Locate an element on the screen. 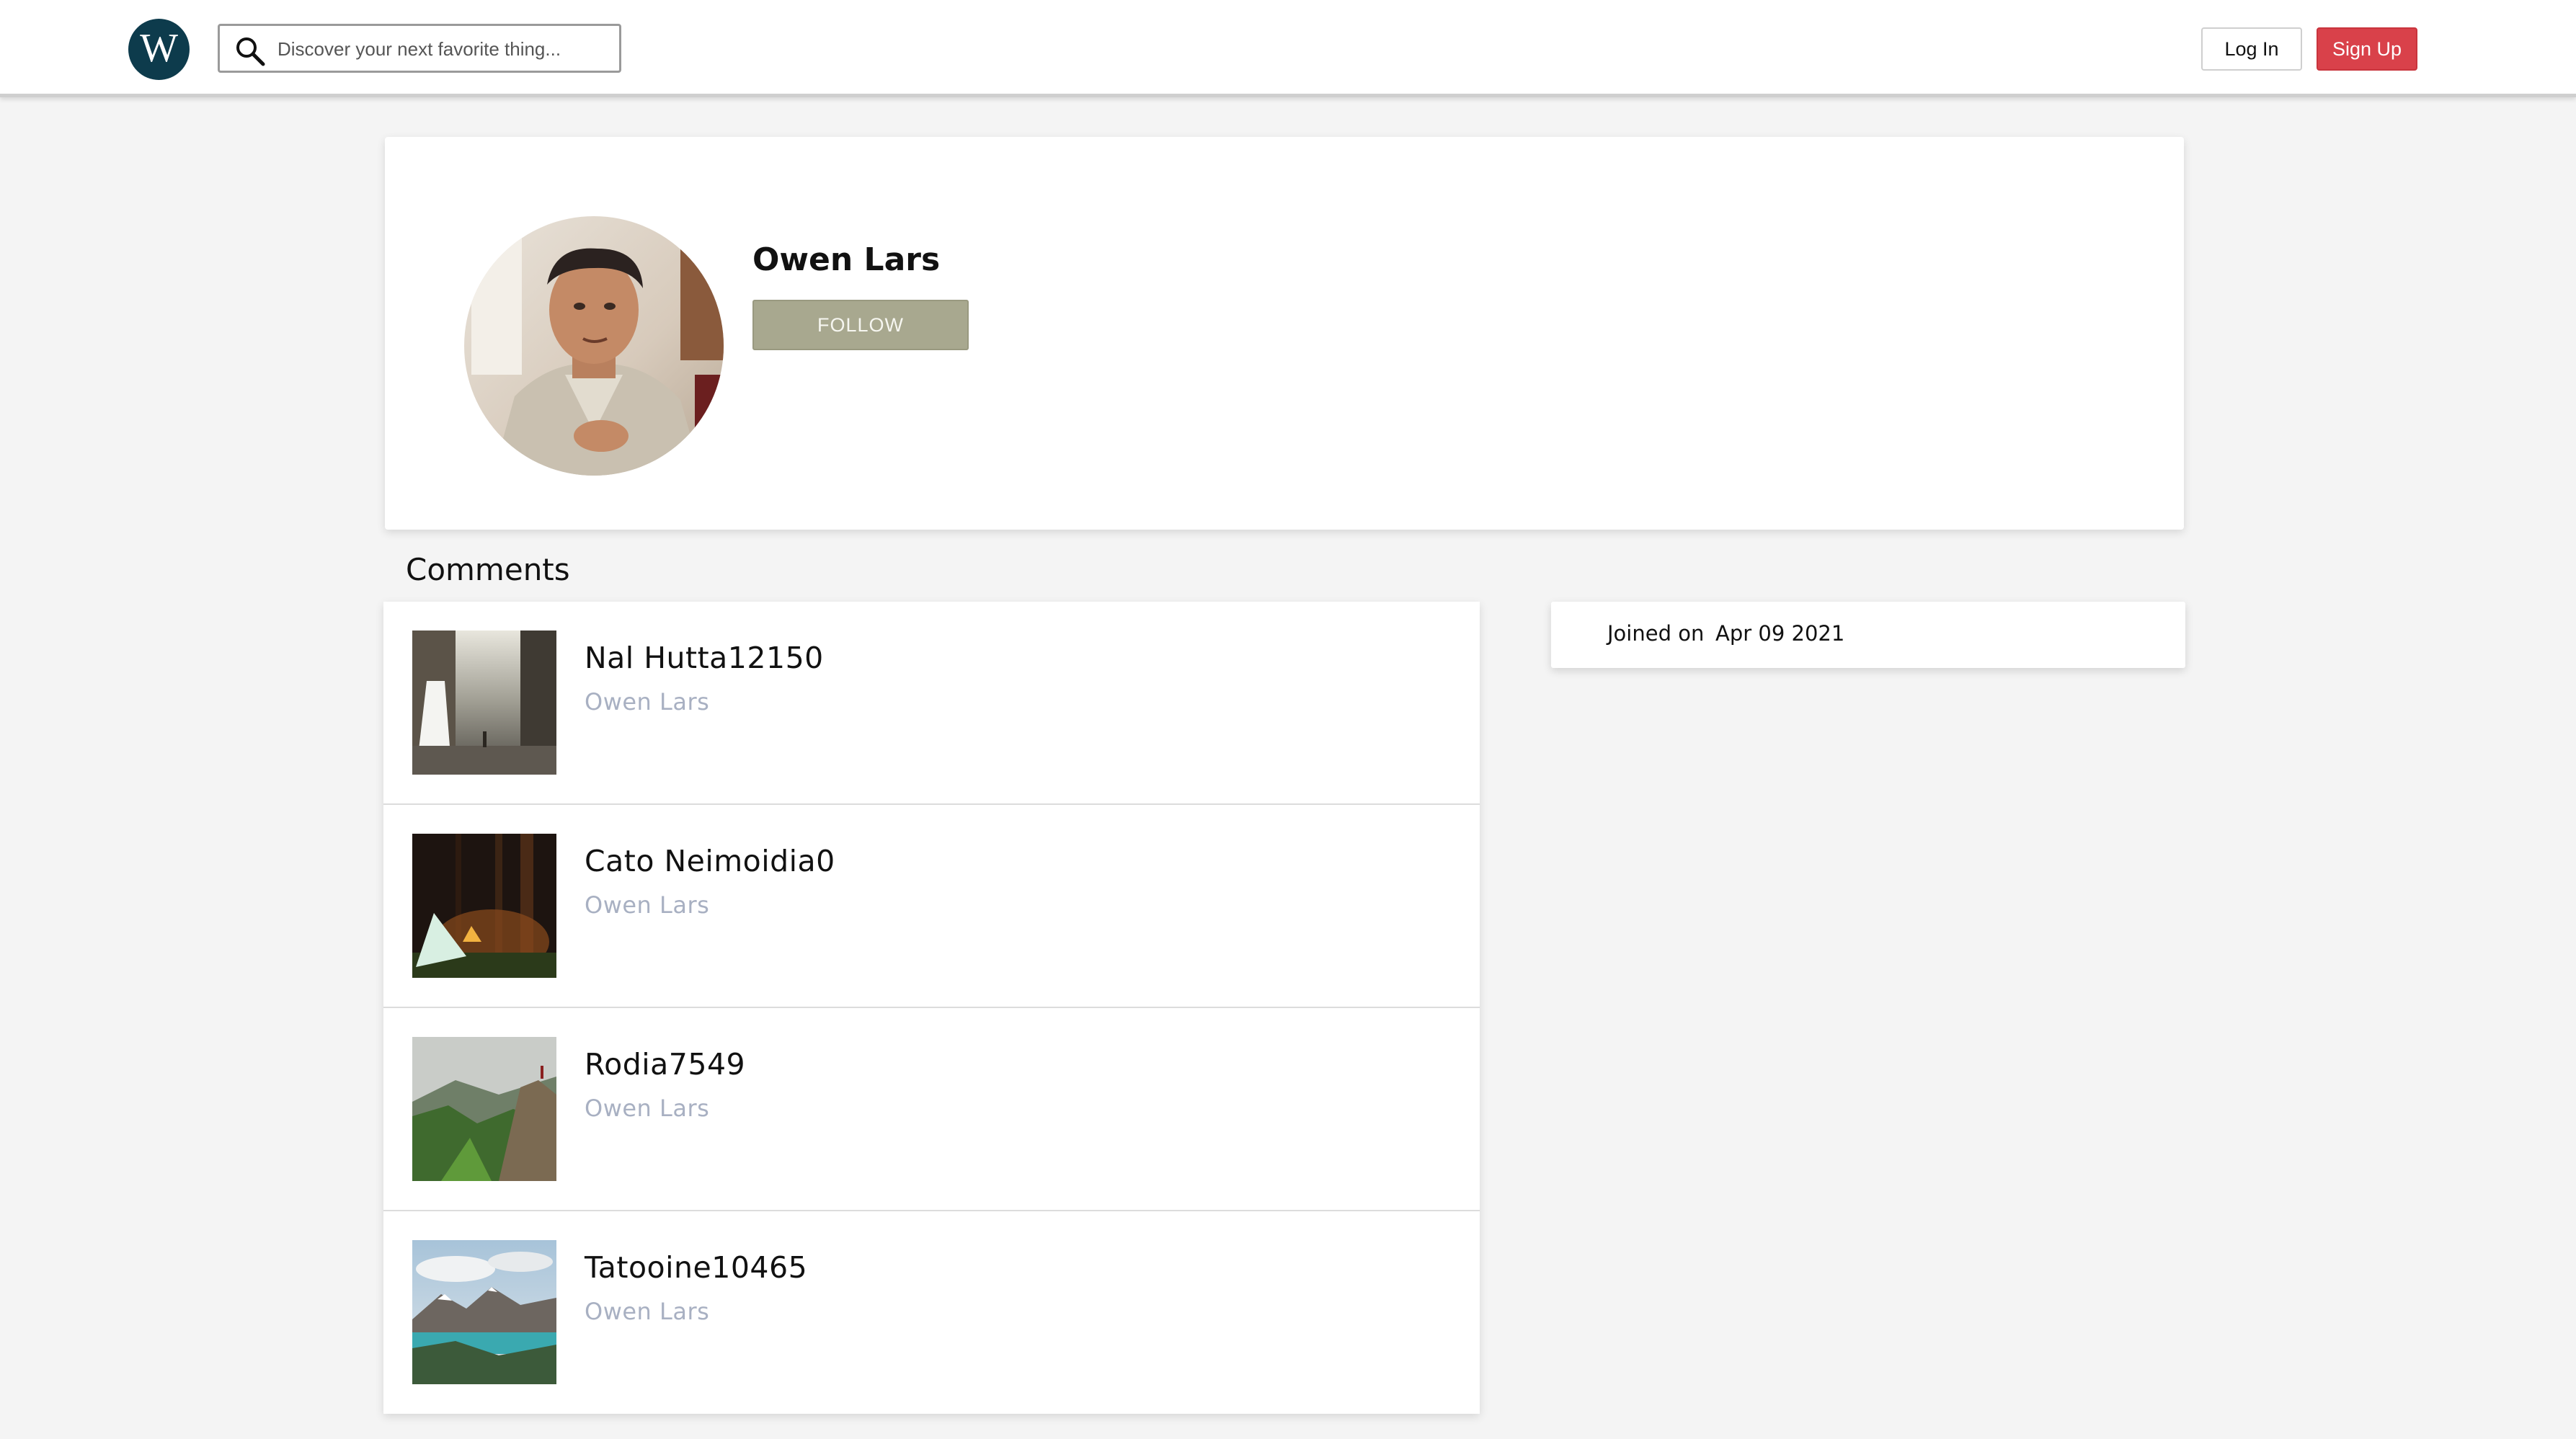 This screenshot has height=1439, width=2576. mountain-cliff-photo is located at coordinates (484, 1109).